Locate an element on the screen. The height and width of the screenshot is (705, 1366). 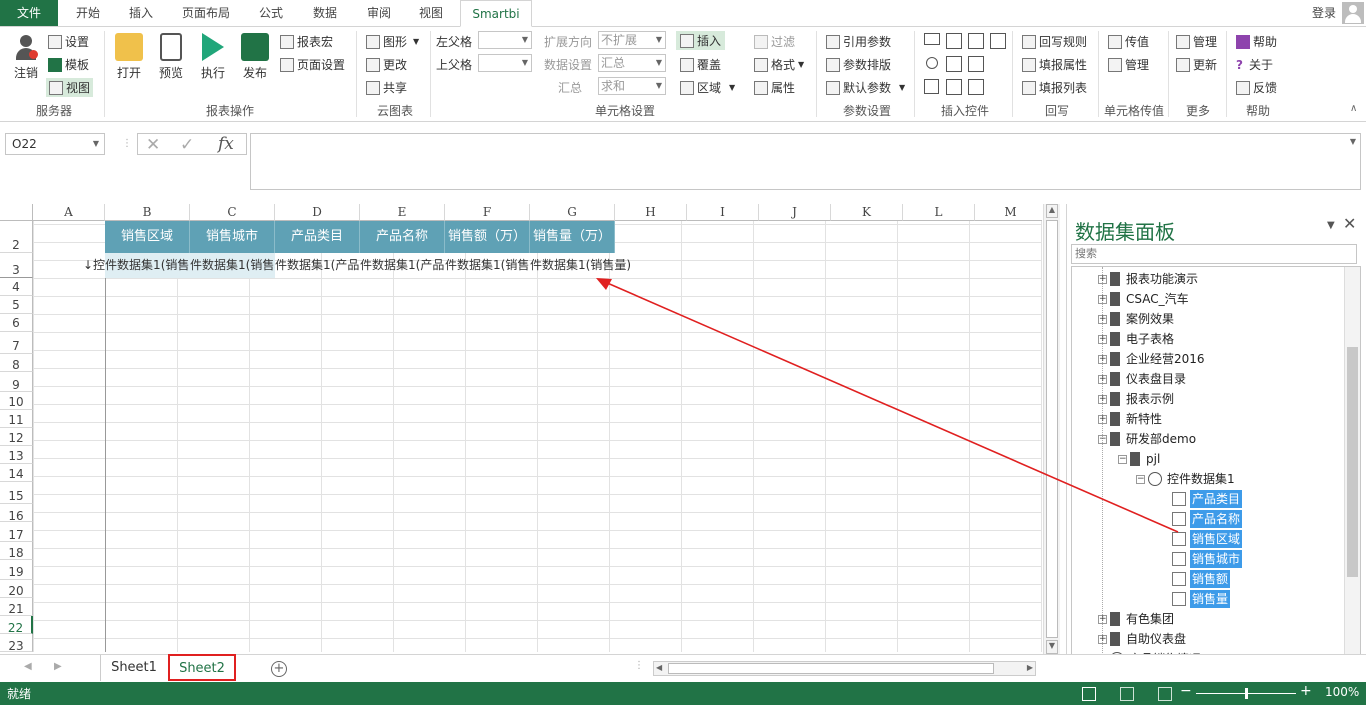
list-icon is located at coordinates (954, 41).